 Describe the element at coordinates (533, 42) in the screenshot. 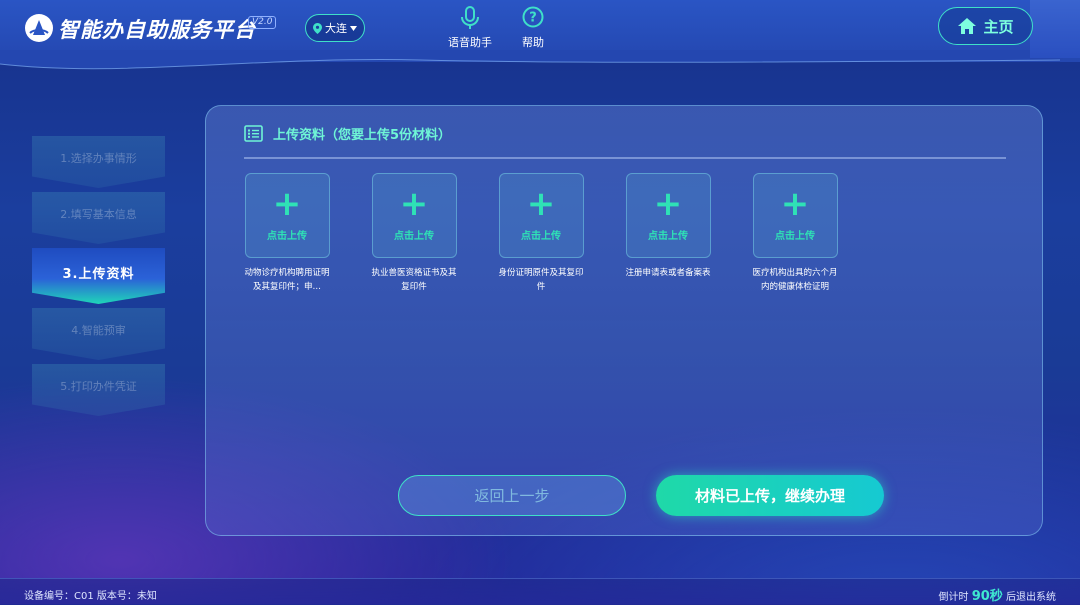

I see `help-label: 帮助` at that location.